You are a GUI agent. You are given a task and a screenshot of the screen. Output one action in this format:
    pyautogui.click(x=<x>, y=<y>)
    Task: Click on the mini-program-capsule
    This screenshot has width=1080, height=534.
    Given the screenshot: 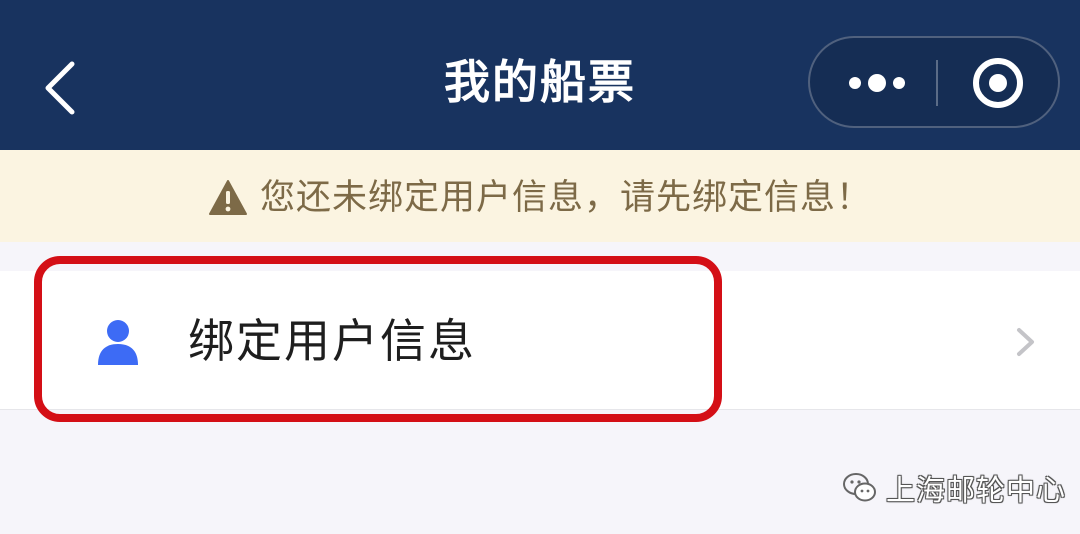 What is the action you would take?
    pyautogui.click(x=934, y=82)
    